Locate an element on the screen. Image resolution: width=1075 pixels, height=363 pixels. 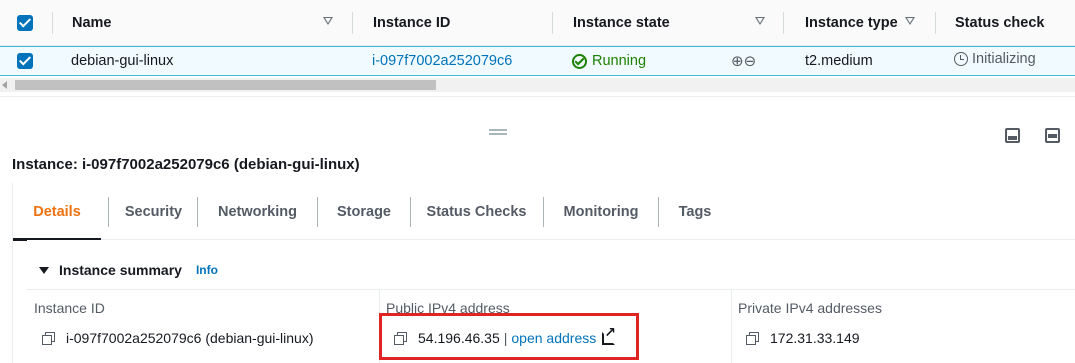
instance-state-label: Running is located at coordinates (619, 61).